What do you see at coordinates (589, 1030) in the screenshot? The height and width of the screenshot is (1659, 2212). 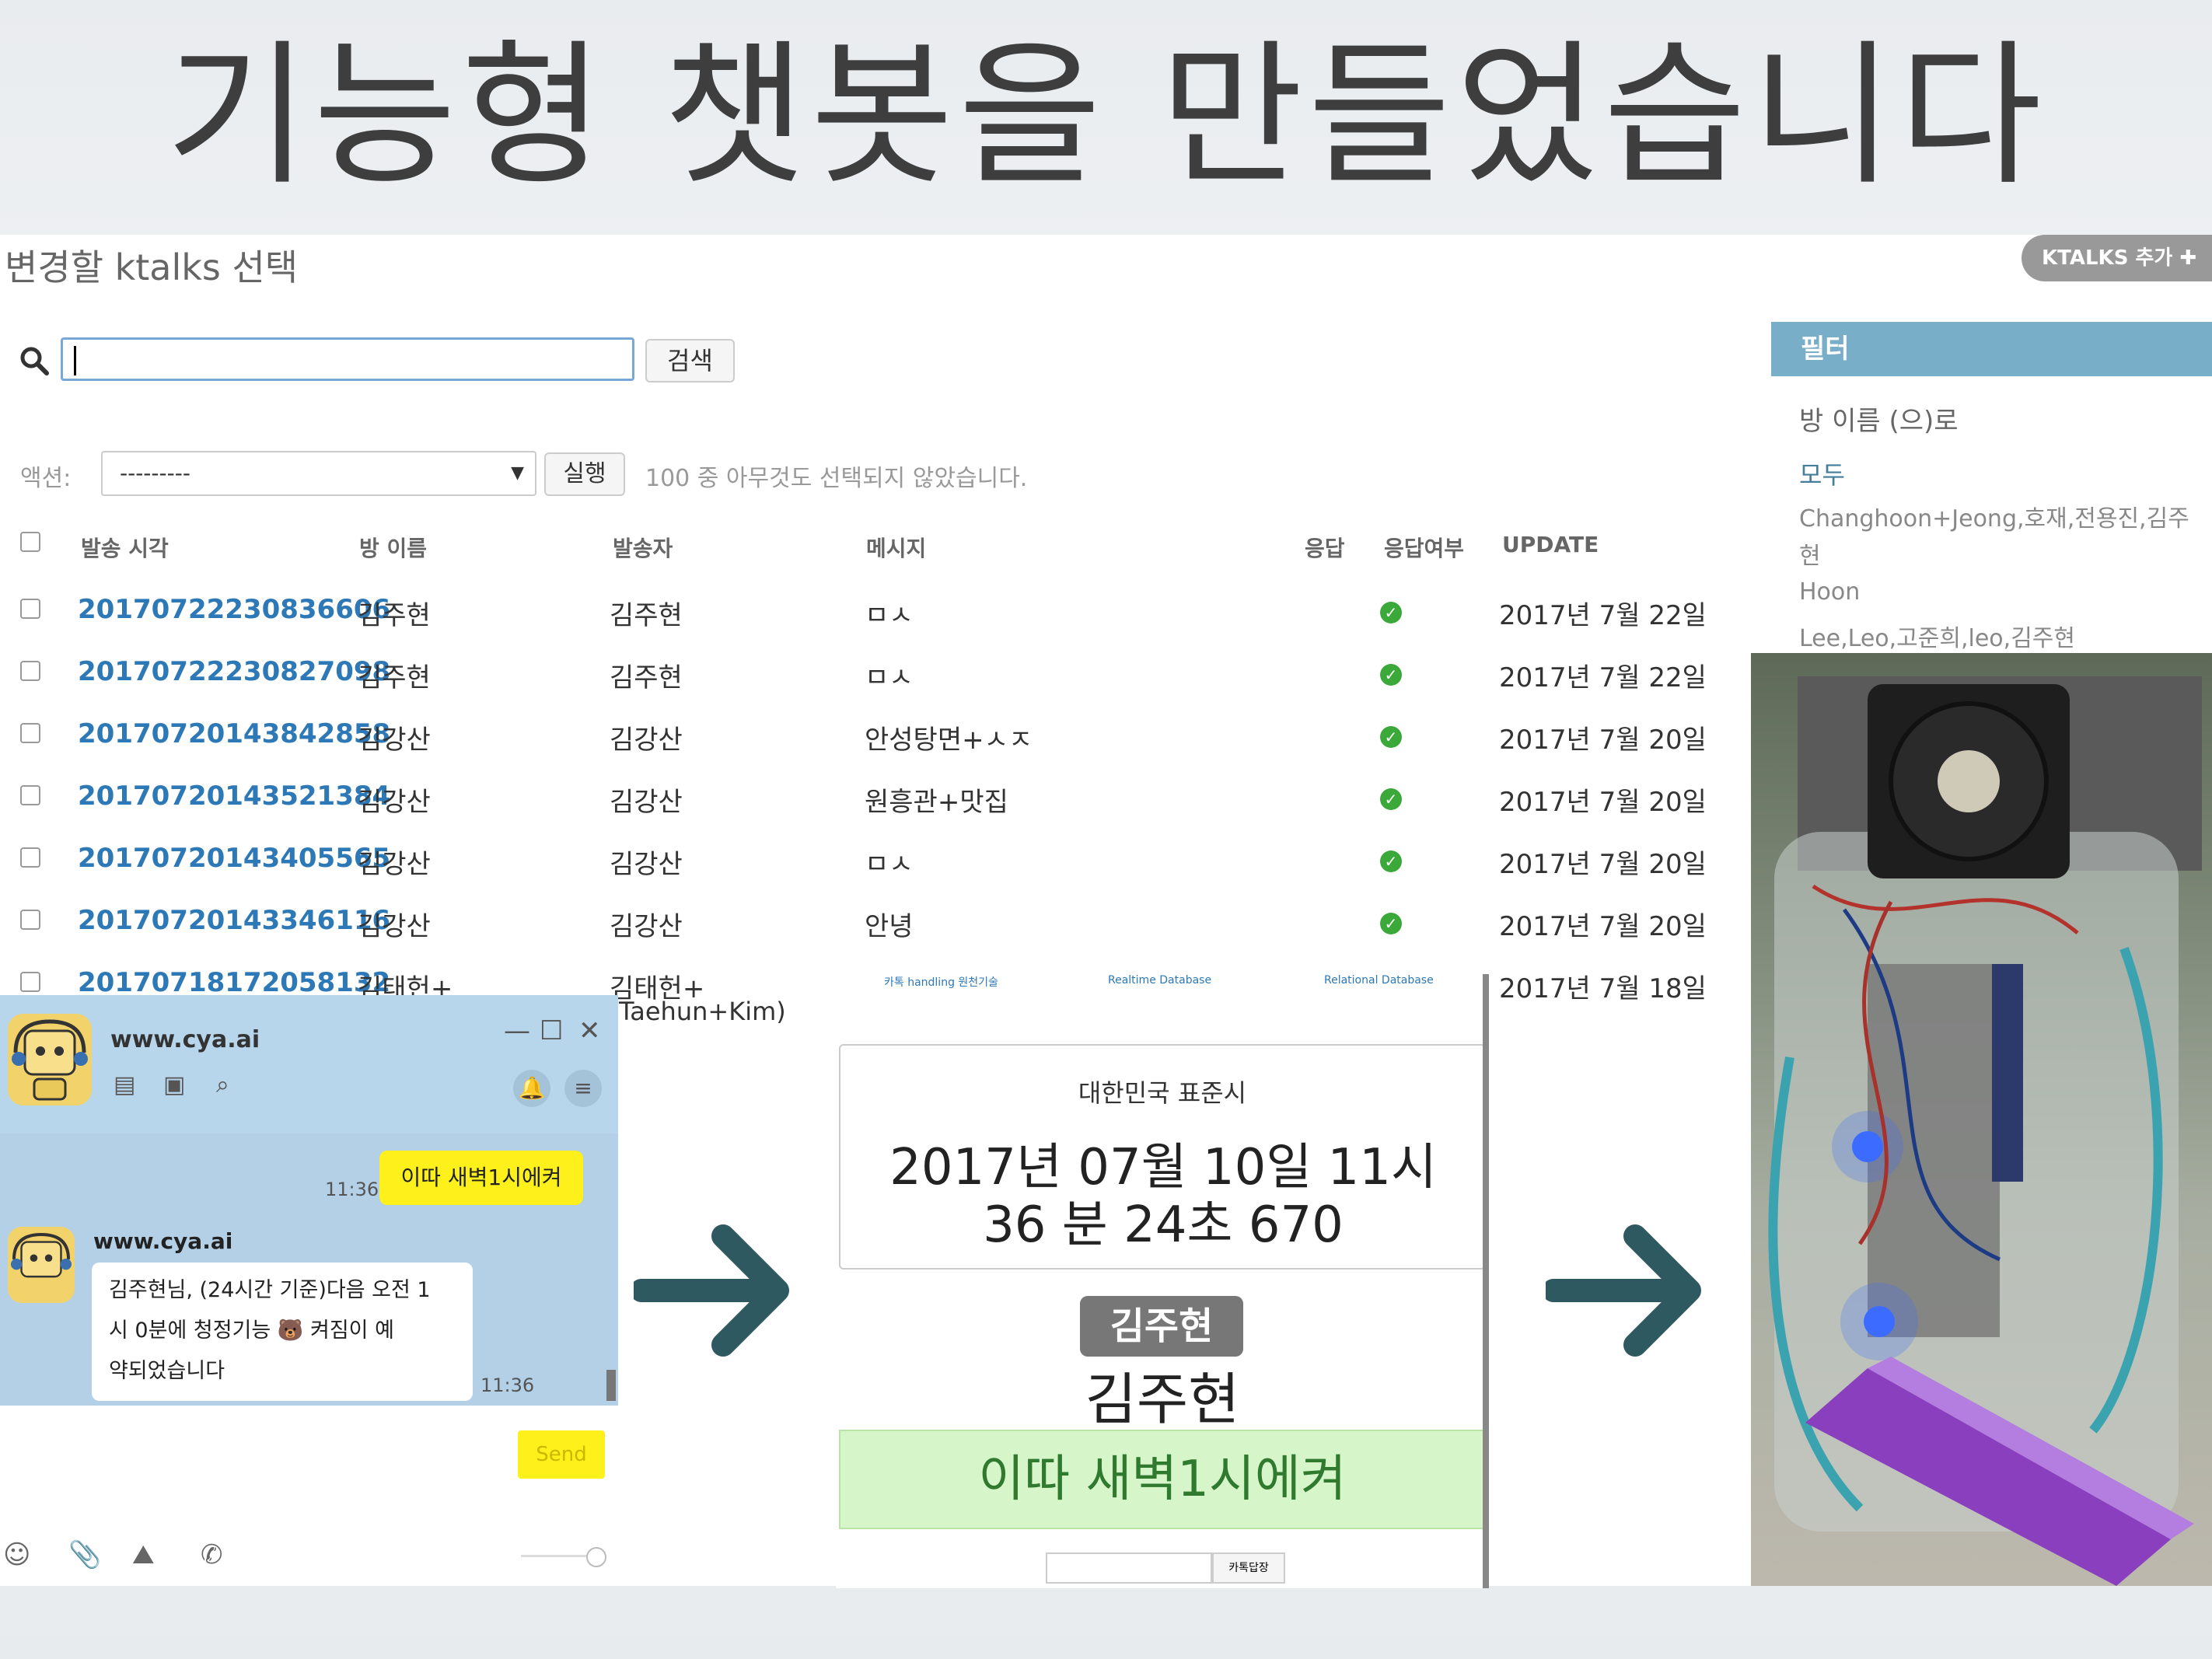 I see `close-icon: ✕` at bounding box center [589, 1030].